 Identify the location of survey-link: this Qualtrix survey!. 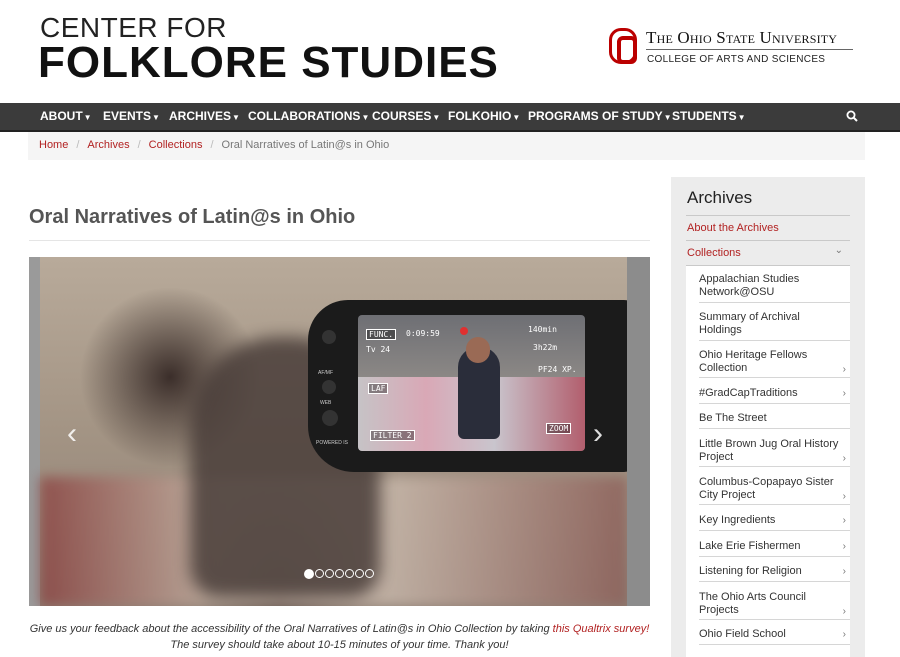
(601, 629).